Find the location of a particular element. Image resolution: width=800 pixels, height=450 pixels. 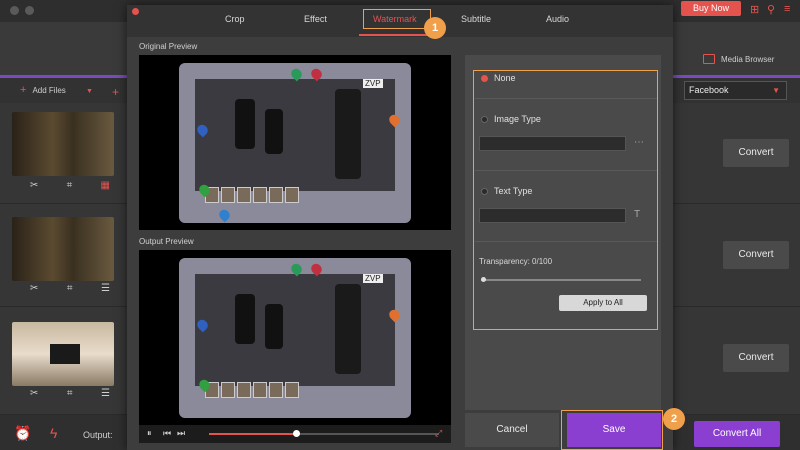

add-dvd-icon: + is located at coordinates (115, 92).